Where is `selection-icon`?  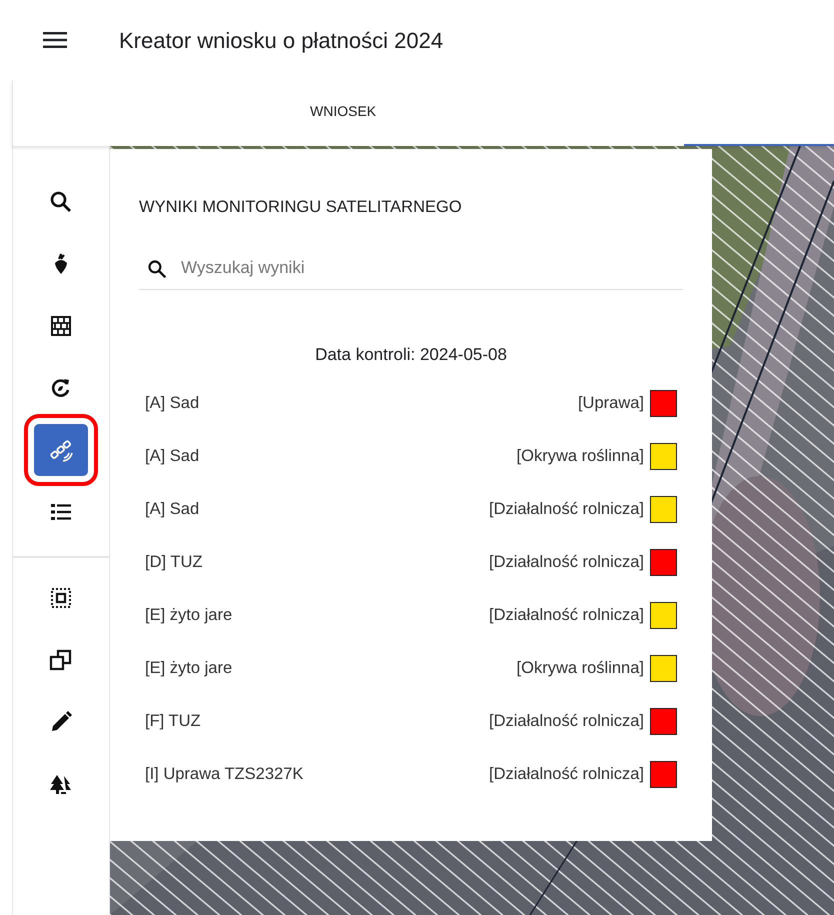 selection-icon is located at coordinates (61, 598).